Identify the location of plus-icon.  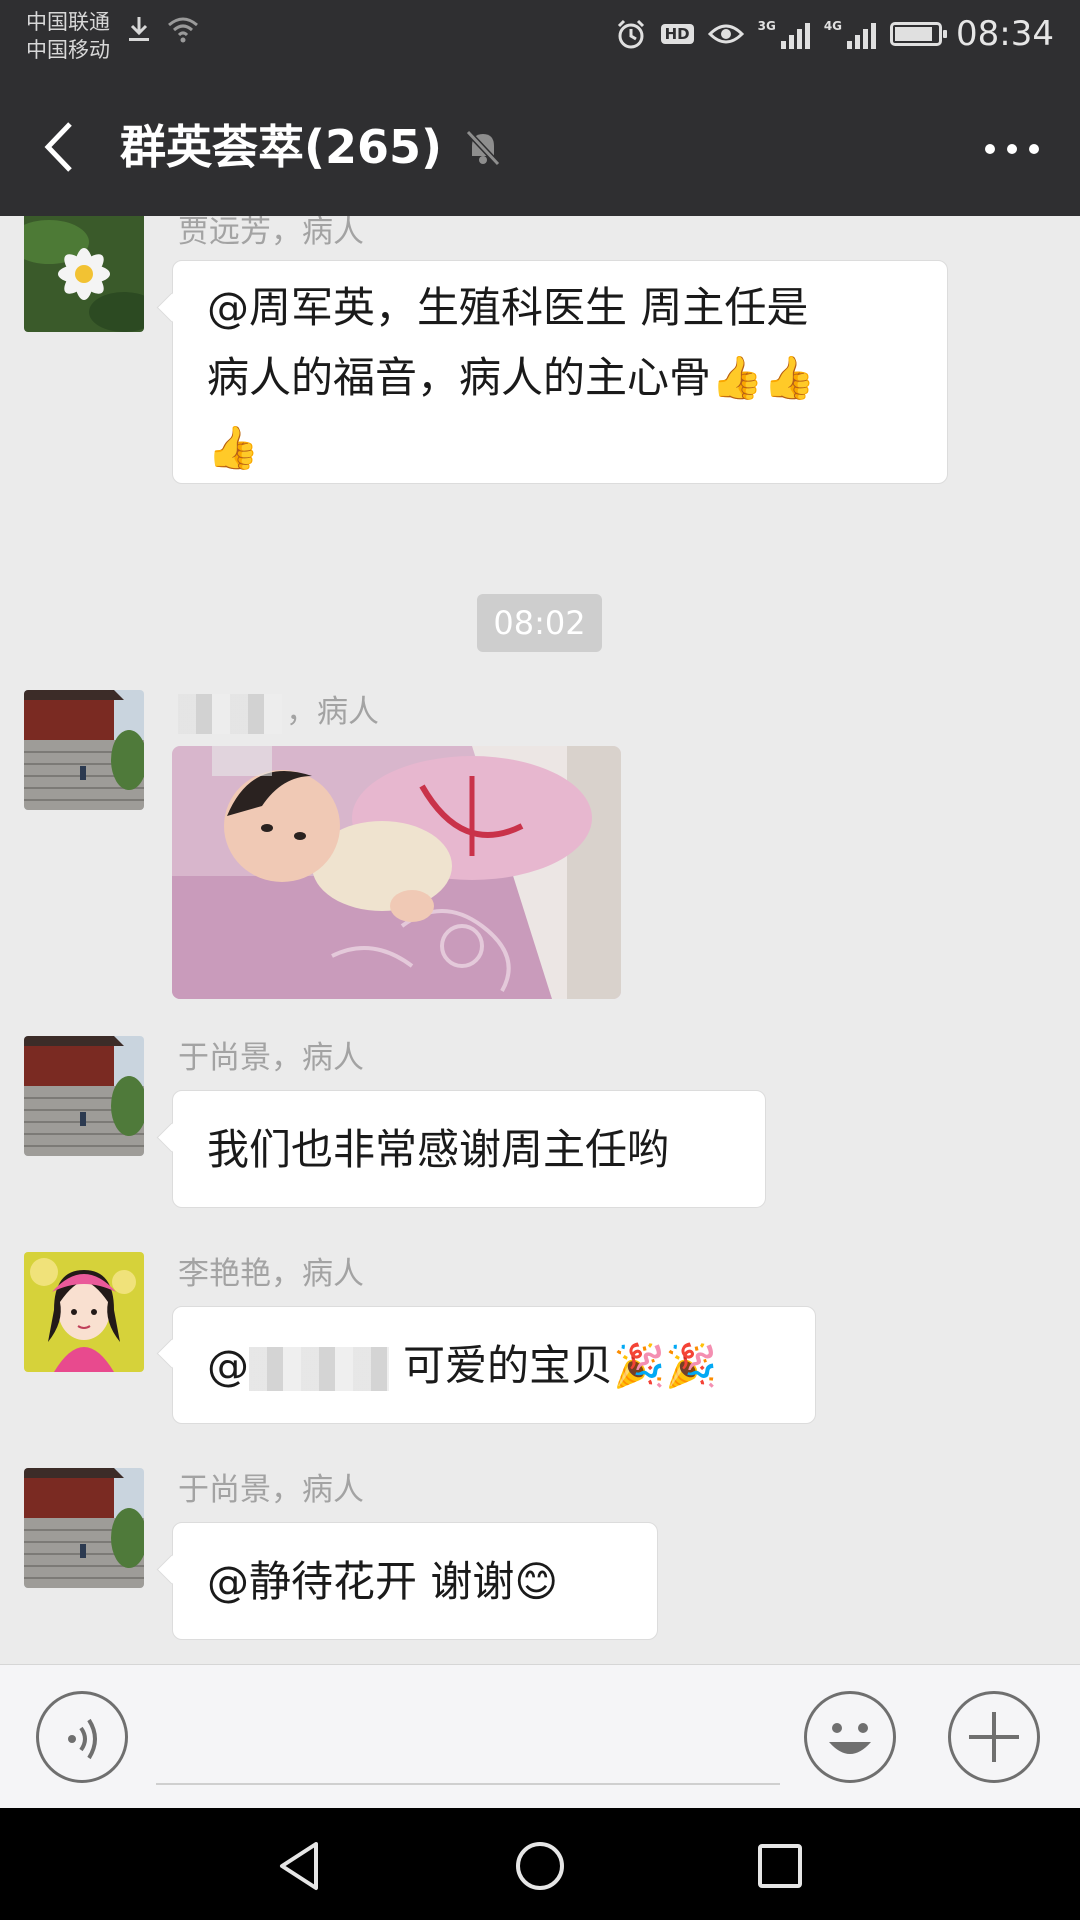
(994, 1737).